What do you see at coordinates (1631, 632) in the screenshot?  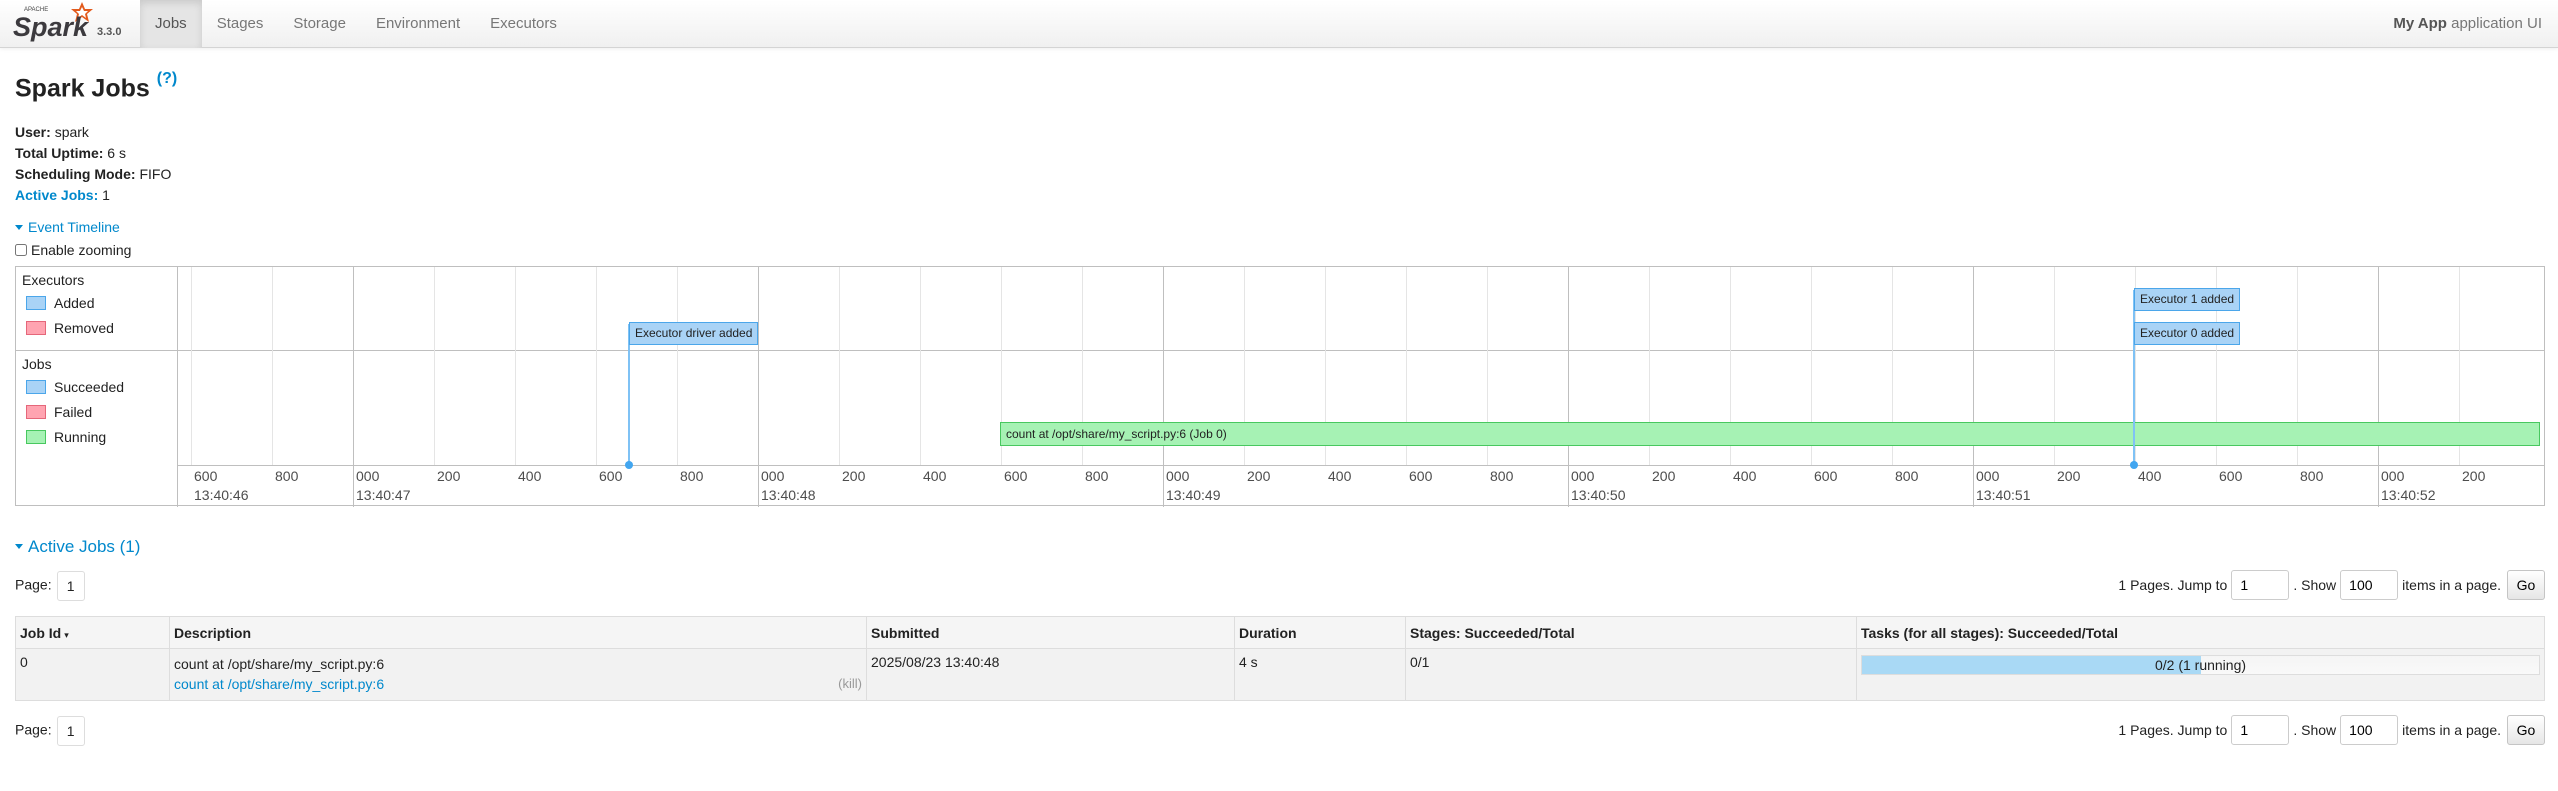 I see `col-stages: Stages: Succeeded/Total` at bounding box center [1631, 632].